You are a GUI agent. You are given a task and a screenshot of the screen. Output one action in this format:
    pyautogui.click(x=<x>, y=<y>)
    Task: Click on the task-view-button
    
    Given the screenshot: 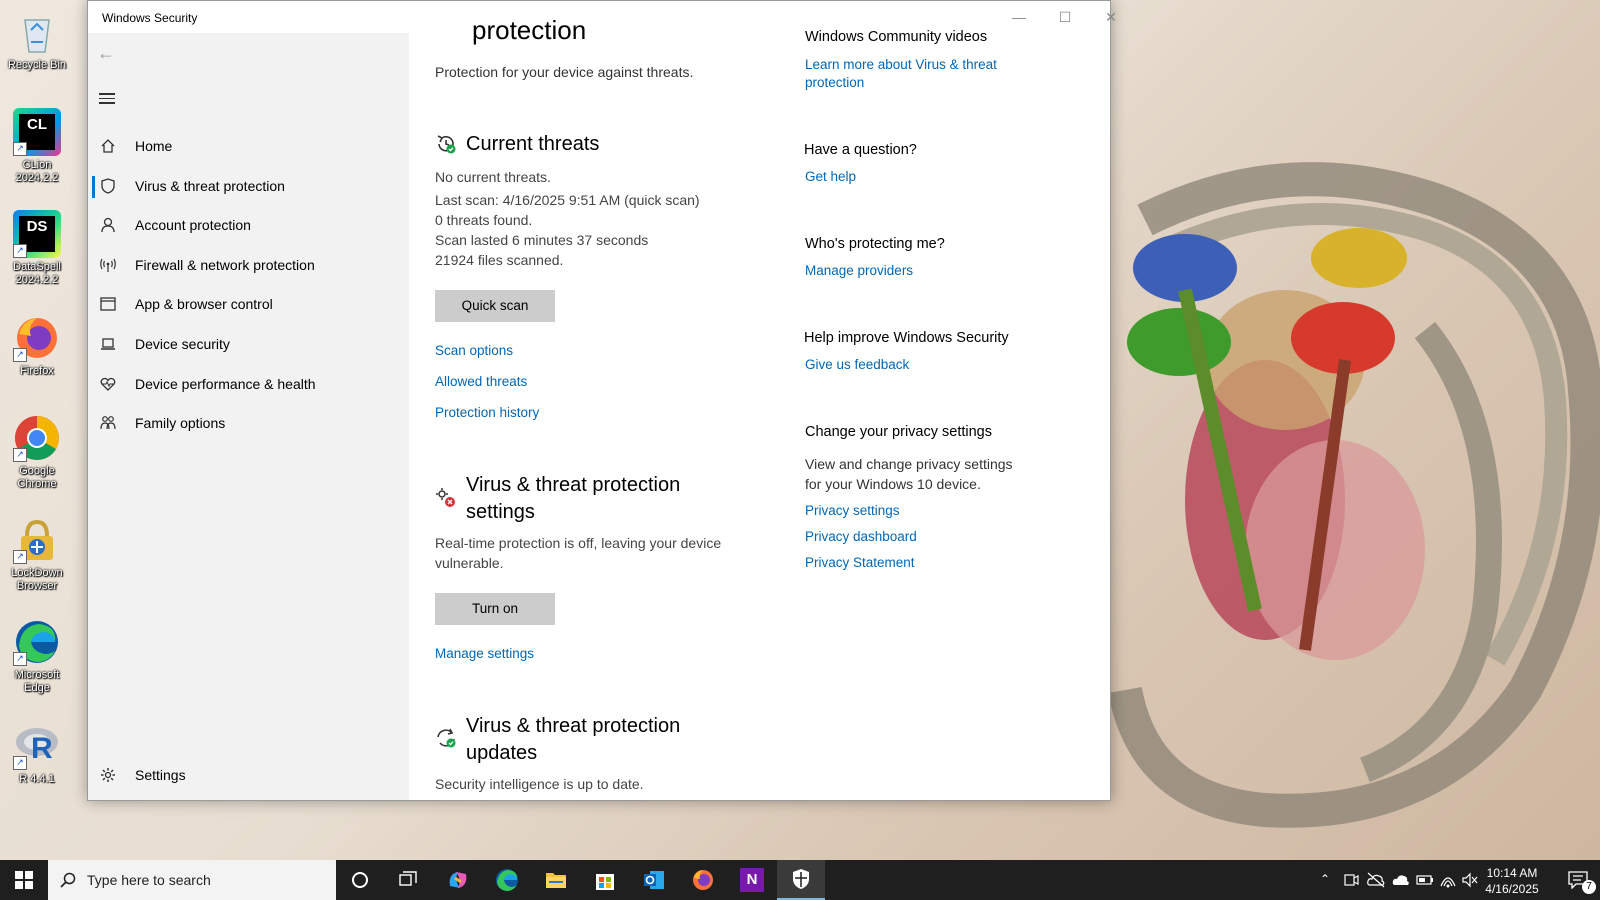 What is the action you would take?
    pyautogui.click(x=408, y=880)
    